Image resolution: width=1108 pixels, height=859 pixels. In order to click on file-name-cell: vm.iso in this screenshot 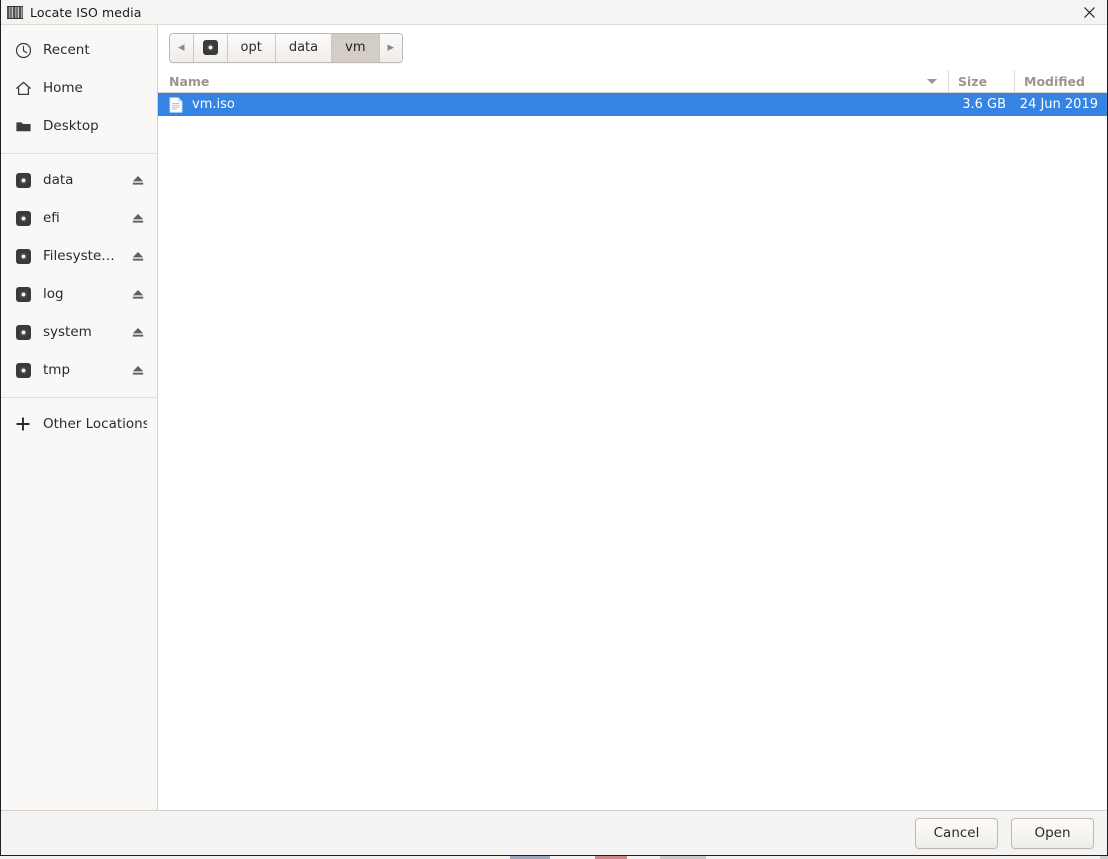, I will do `click(553, 104)`.